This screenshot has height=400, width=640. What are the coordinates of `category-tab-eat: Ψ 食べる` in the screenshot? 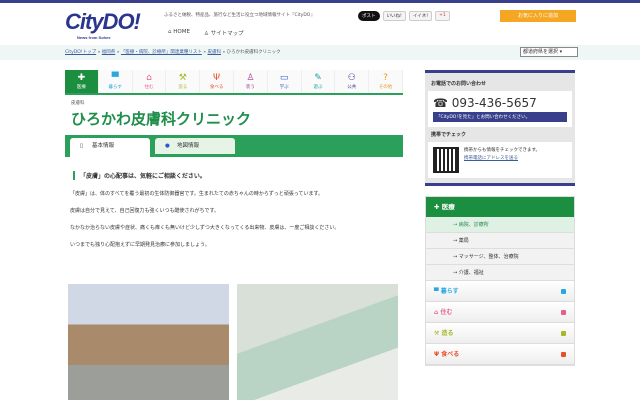 It's located at (217, 81).